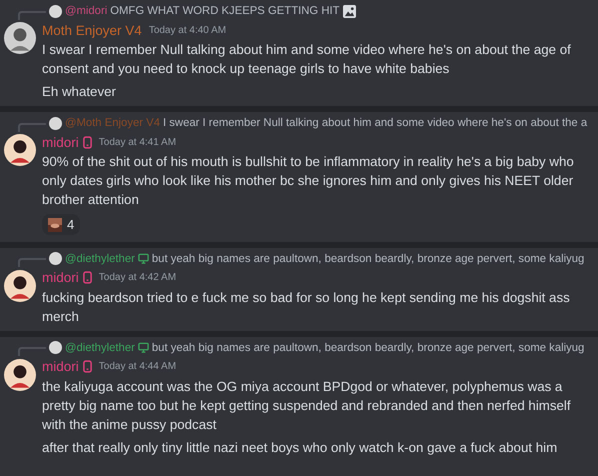  Describe the element at coordinates (300, 447) in the screenshot. I see `message-text: after that really only tiny little nazi neet boys who only watch k-on gave a fuck about him` at that location.